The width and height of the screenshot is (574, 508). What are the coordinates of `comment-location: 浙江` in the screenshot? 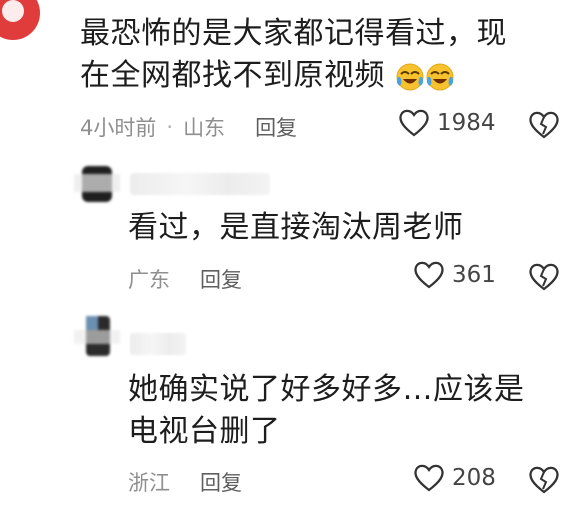 It's located at (149, 483).